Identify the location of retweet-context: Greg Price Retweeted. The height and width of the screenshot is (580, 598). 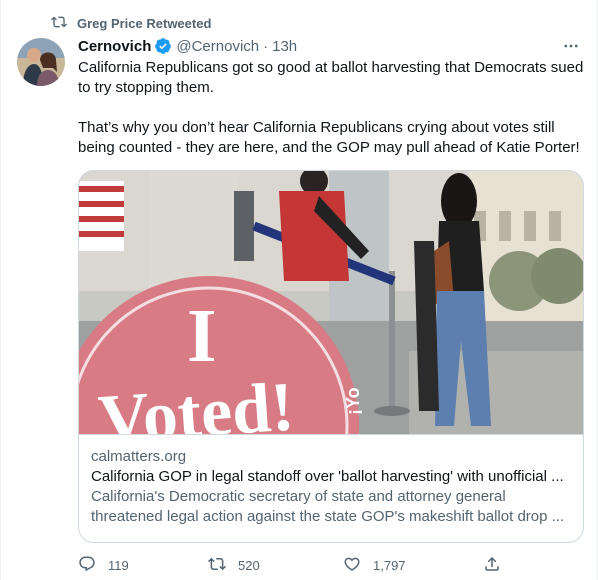
(131, 23).